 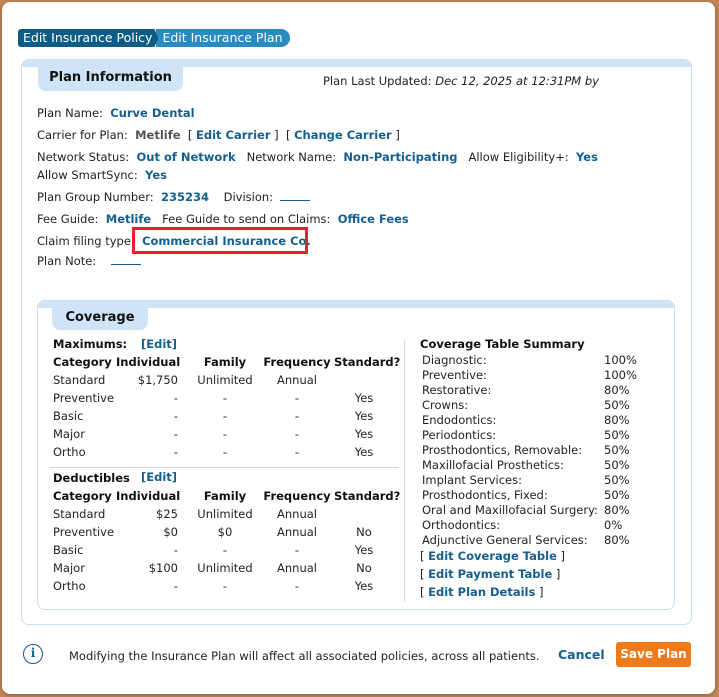 I want to click on table-cell: $25, so click(x=167, y=514).